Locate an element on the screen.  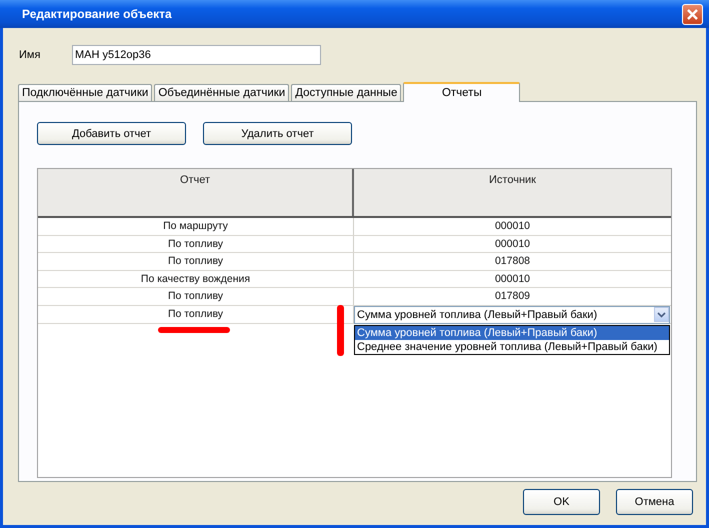
field-label: Имя is located at coordinates (30, 55).